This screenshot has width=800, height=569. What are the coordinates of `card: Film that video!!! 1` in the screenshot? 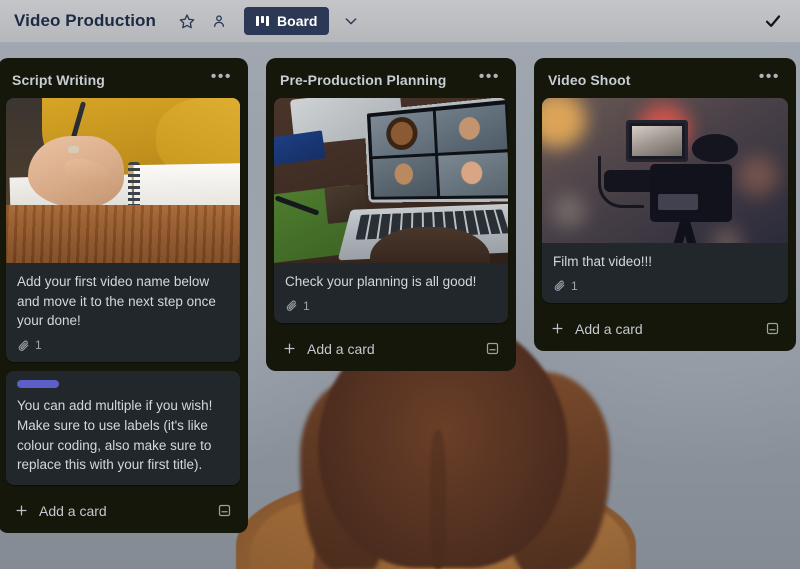 It's located at (665, 200).